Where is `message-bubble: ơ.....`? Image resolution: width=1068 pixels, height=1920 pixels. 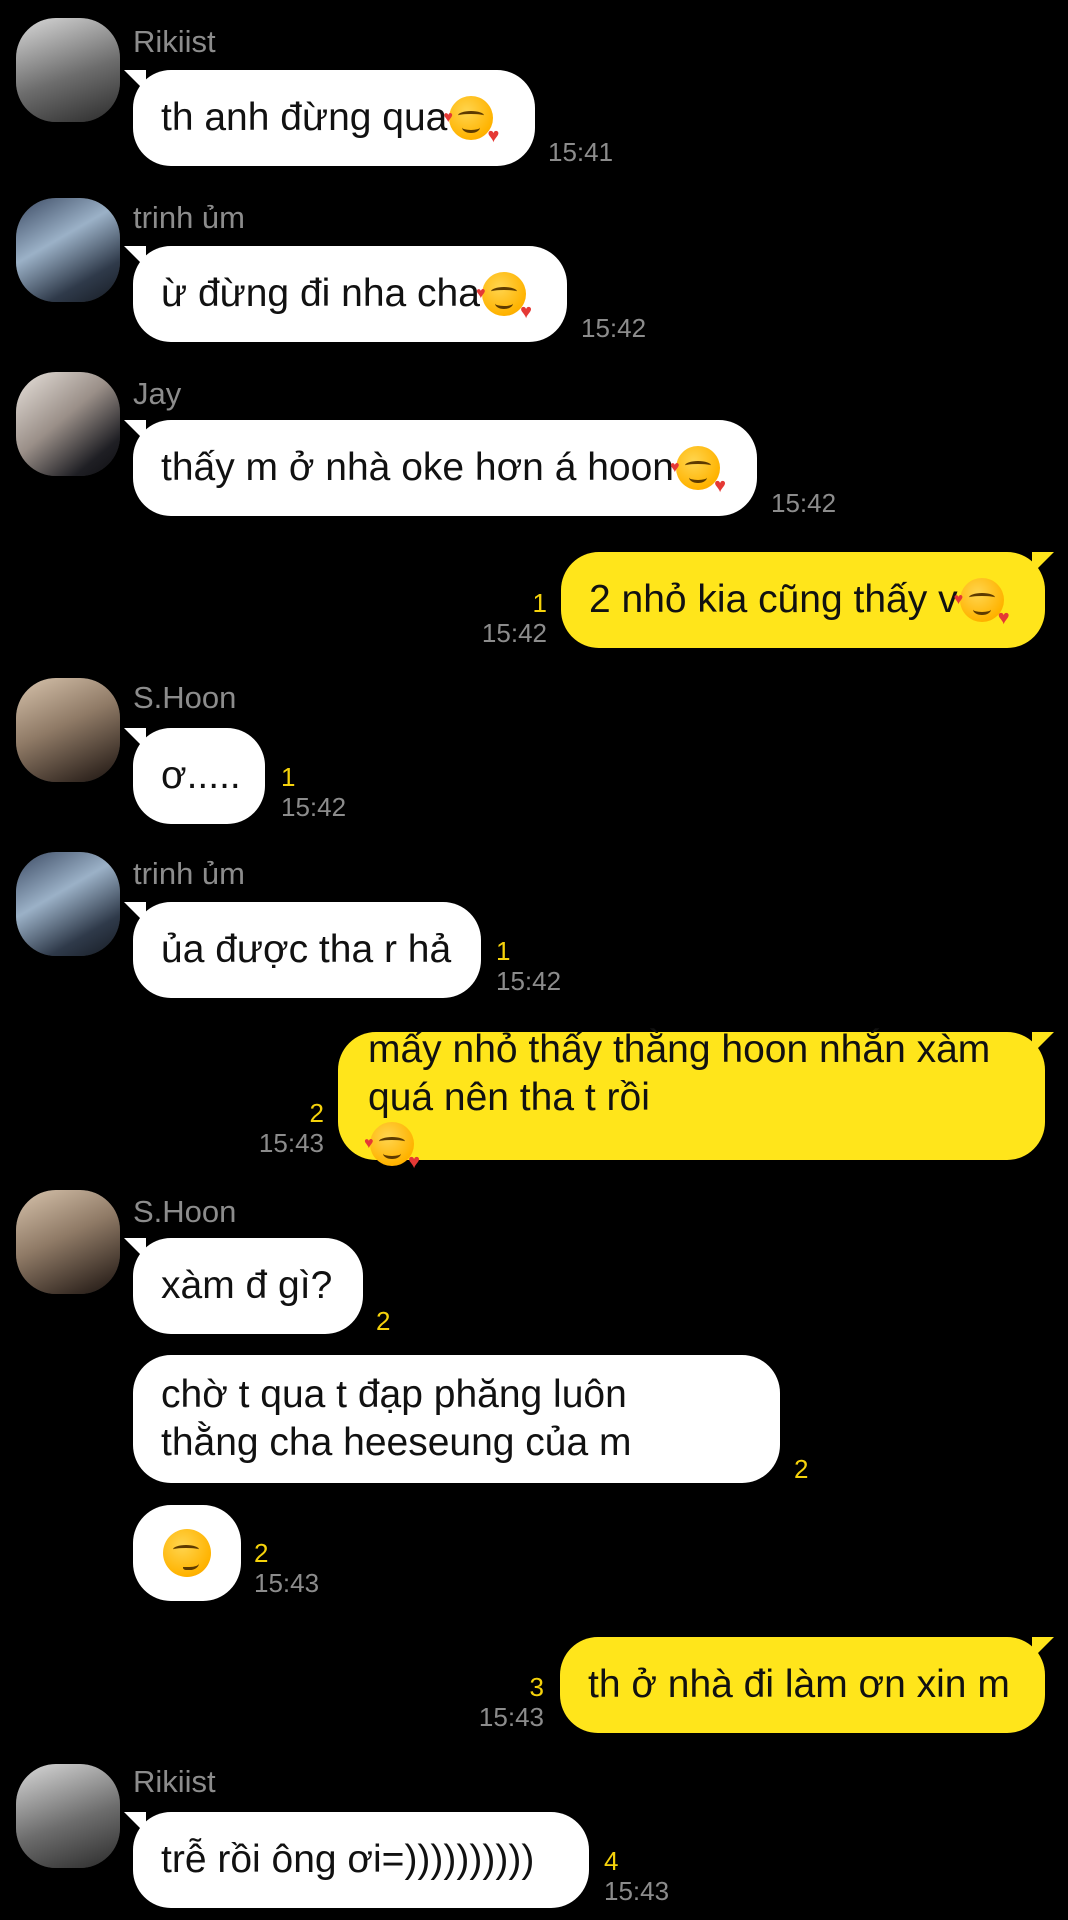 message-bubble: ơ..... is located at coordinates (194, 776).